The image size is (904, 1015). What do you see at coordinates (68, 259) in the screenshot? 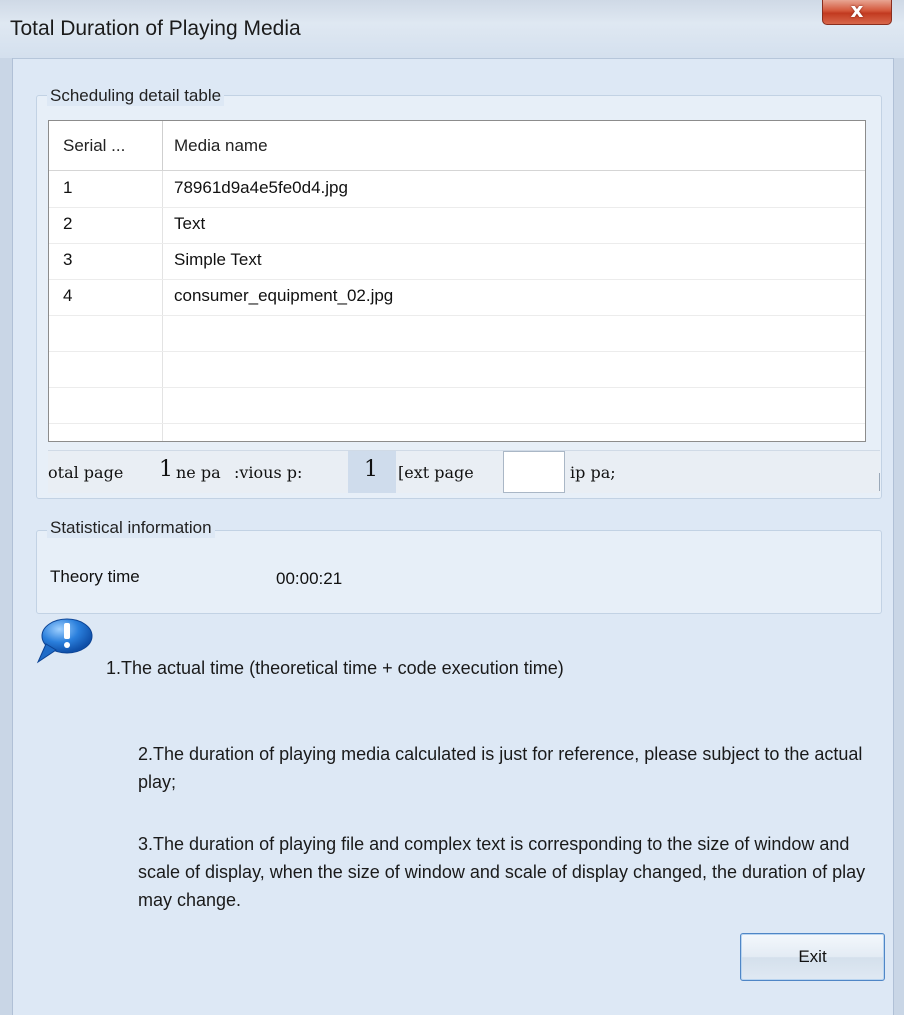
I see `cell-serial: 3` at bounding box center [68, 259].